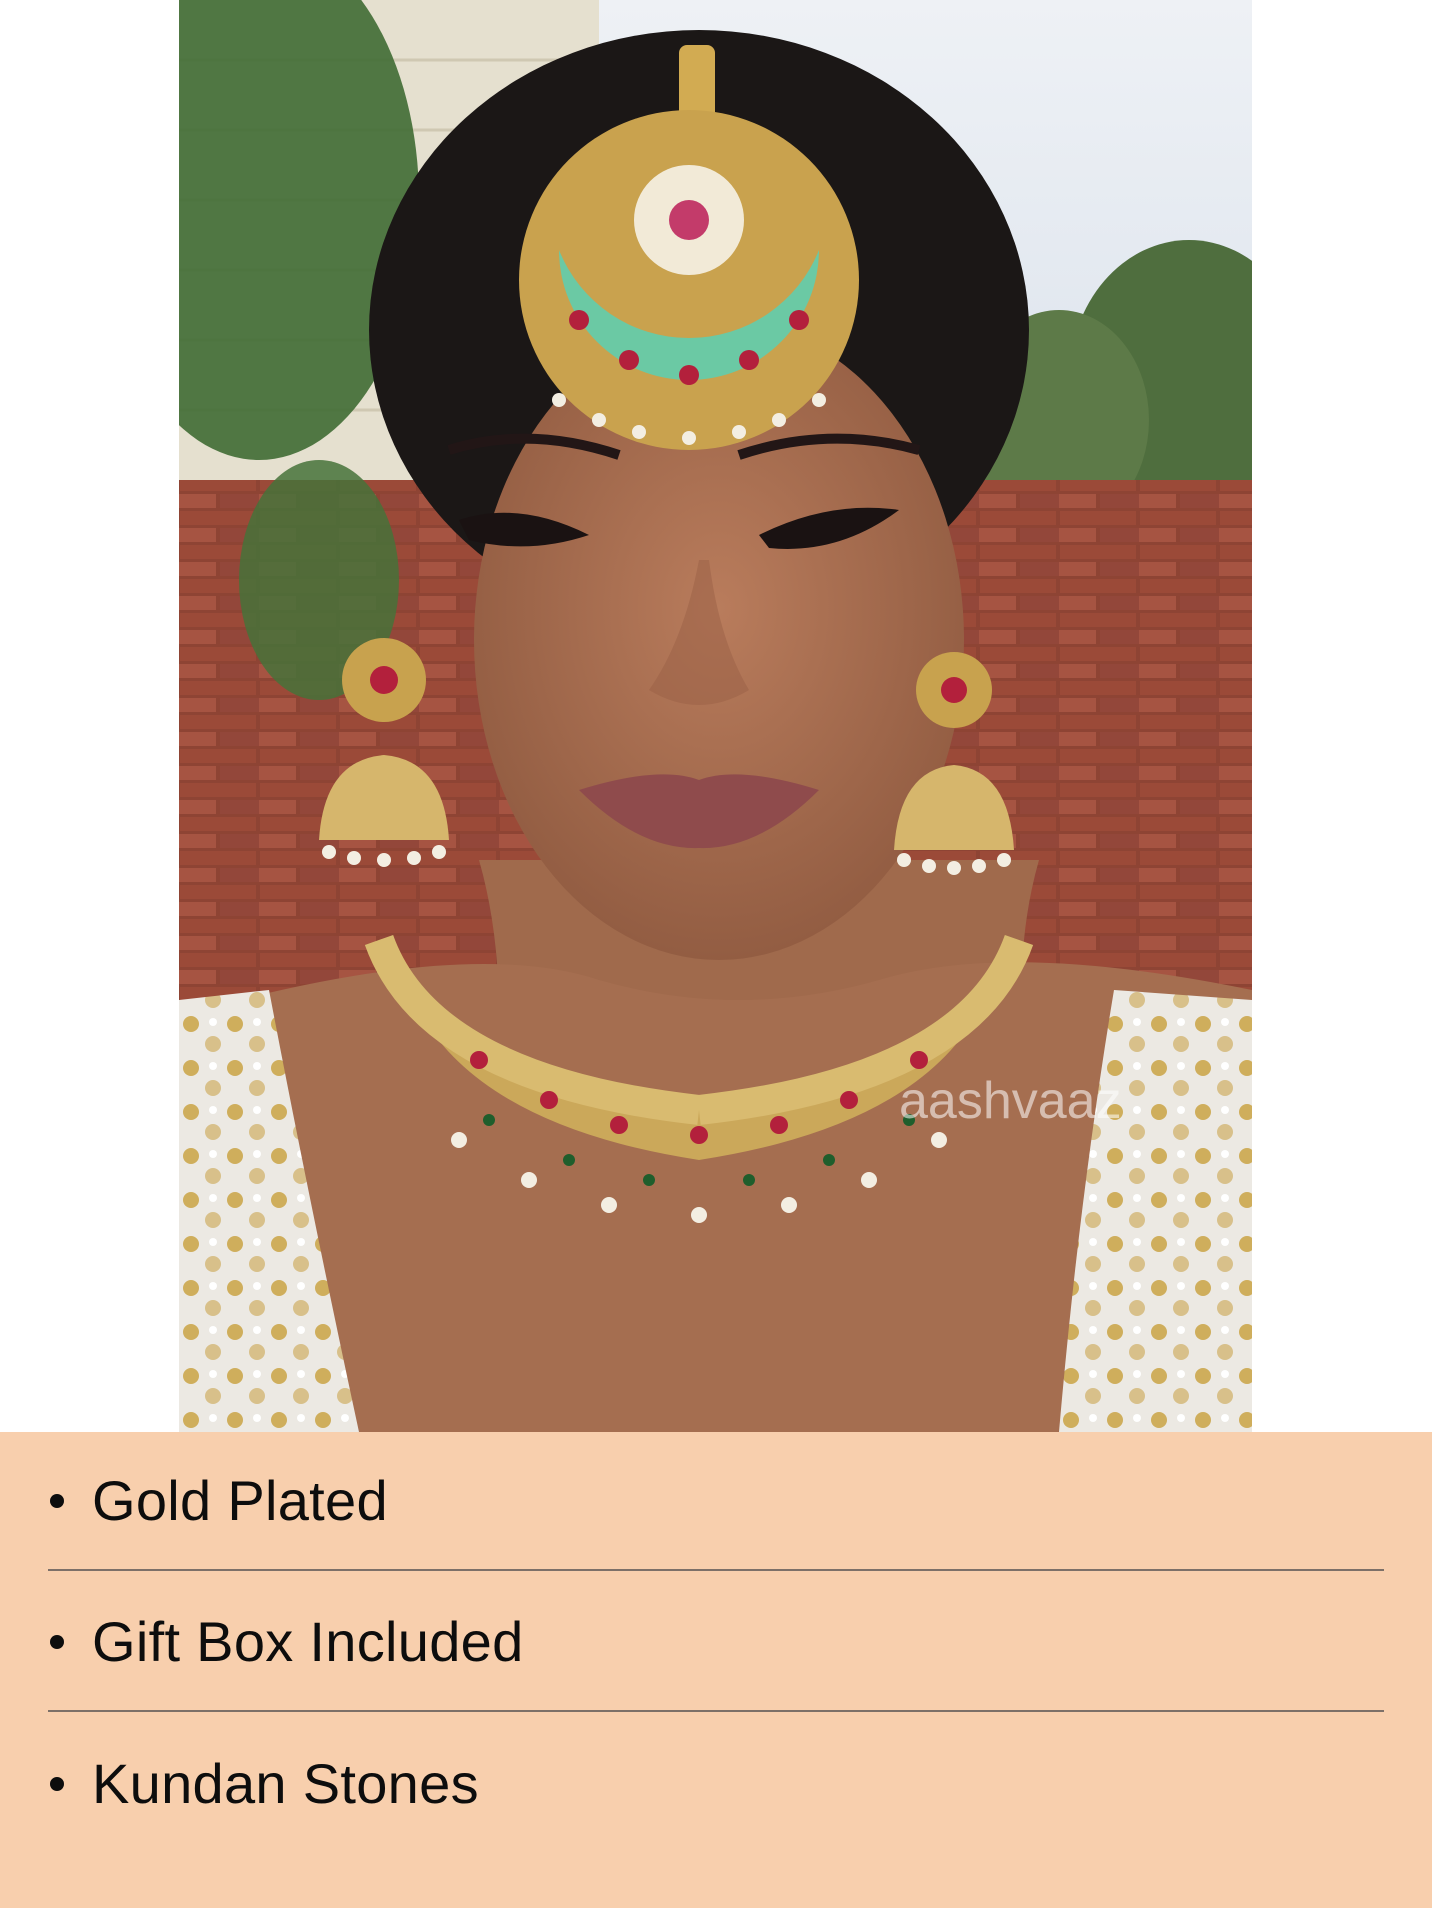 The width and height of the screenshot is (1432, 1908). What do you see at coordinates (308, 1641) in the screenshot?
I see `feature-label: Gift Box Included` at bounding box center [308, 1641].